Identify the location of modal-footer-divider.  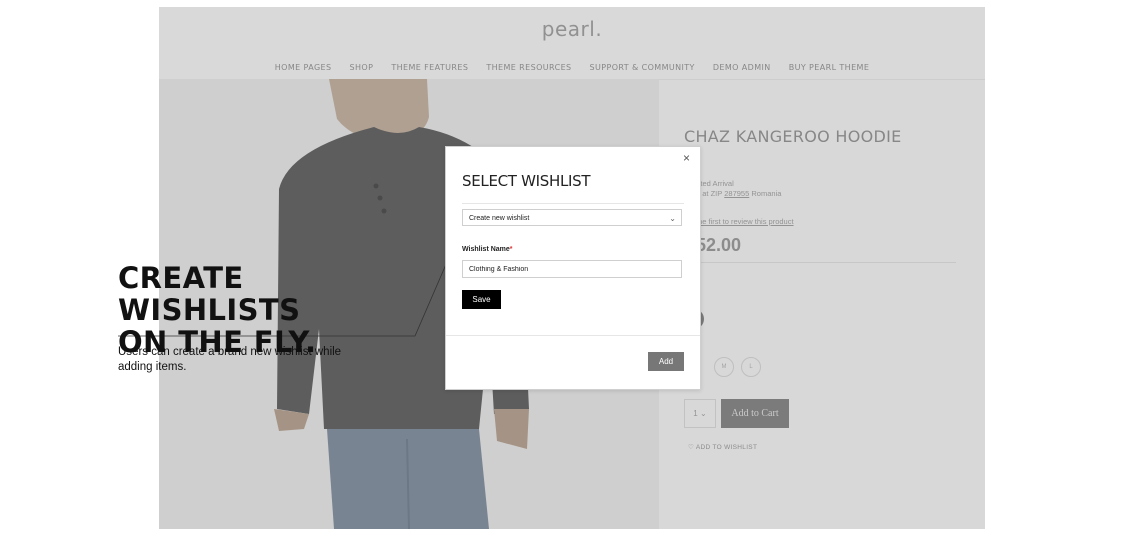
(573, 335).